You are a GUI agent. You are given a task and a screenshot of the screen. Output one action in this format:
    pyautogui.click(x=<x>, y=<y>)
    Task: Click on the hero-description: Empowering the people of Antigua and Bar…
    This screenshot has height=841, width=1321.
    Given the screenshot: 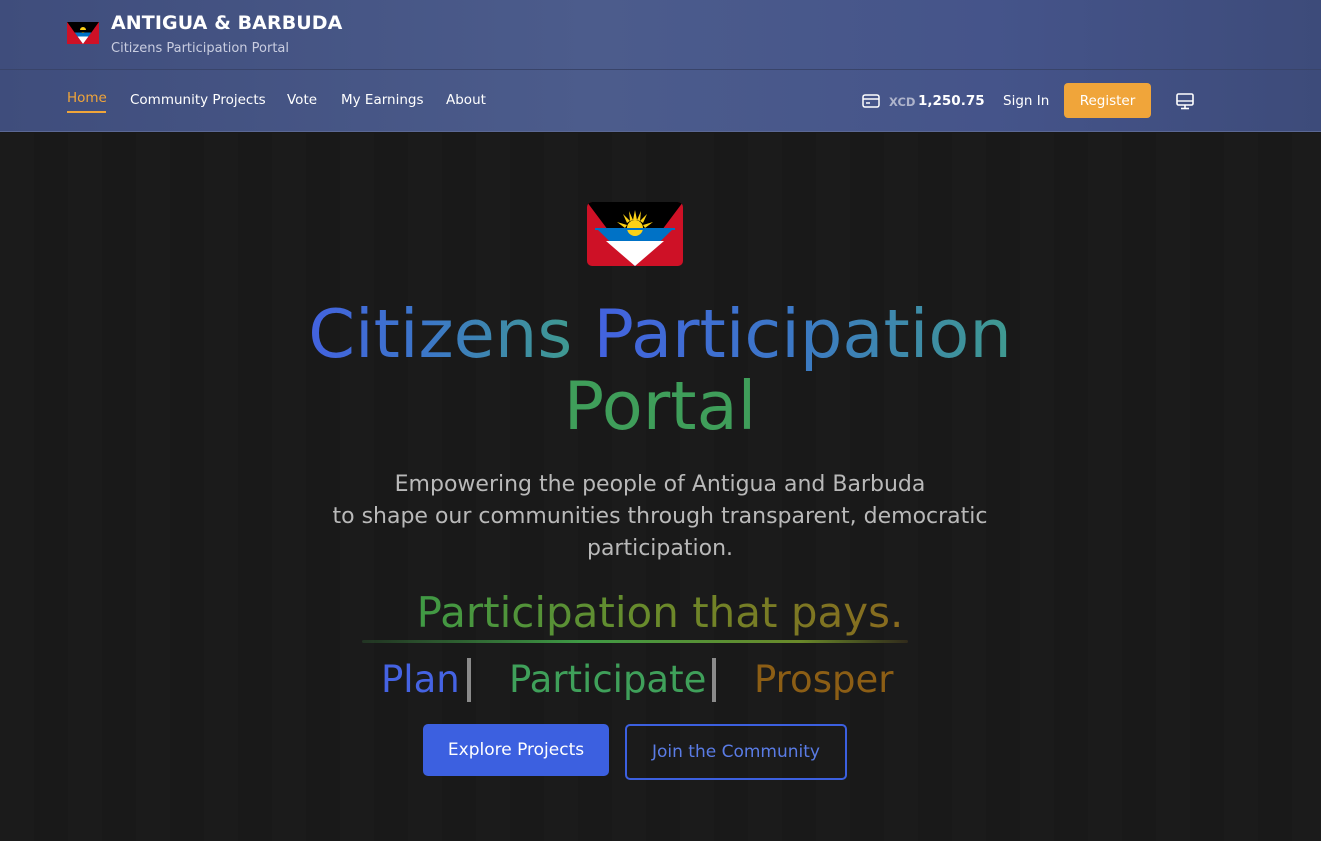 What is the action you would take?
    pyautogui.click(x=660, y=517)
    